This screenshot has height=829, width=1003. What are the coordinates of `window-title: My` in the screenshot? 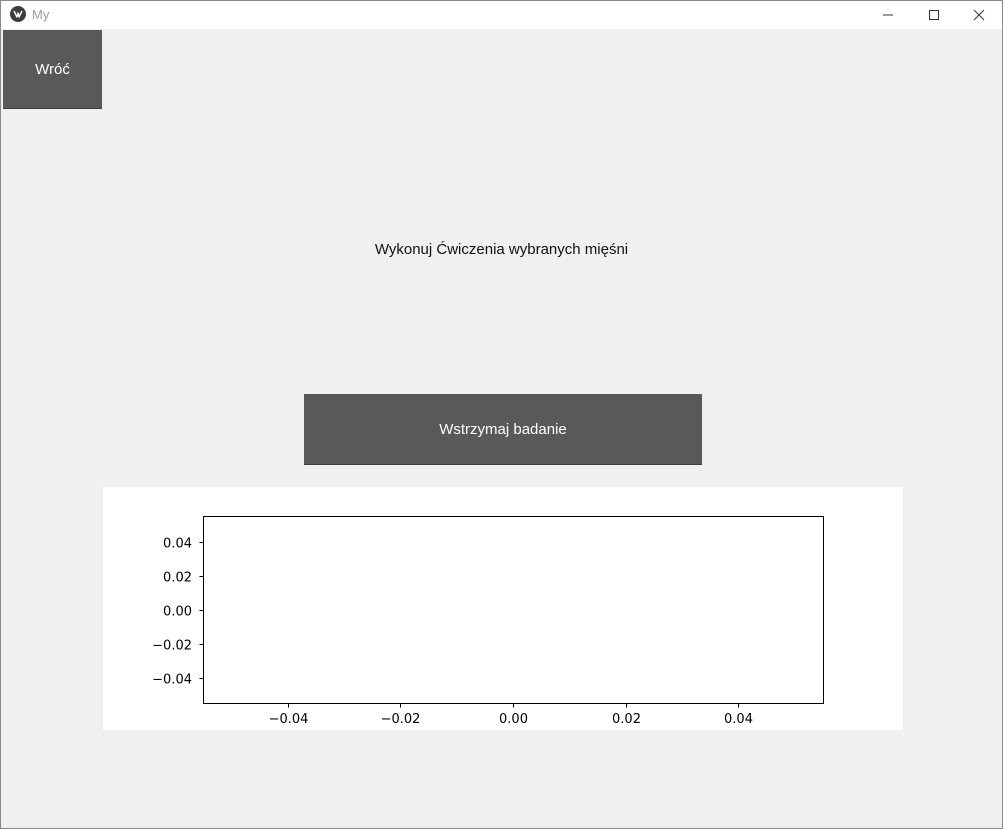 It's located at (41, 14).